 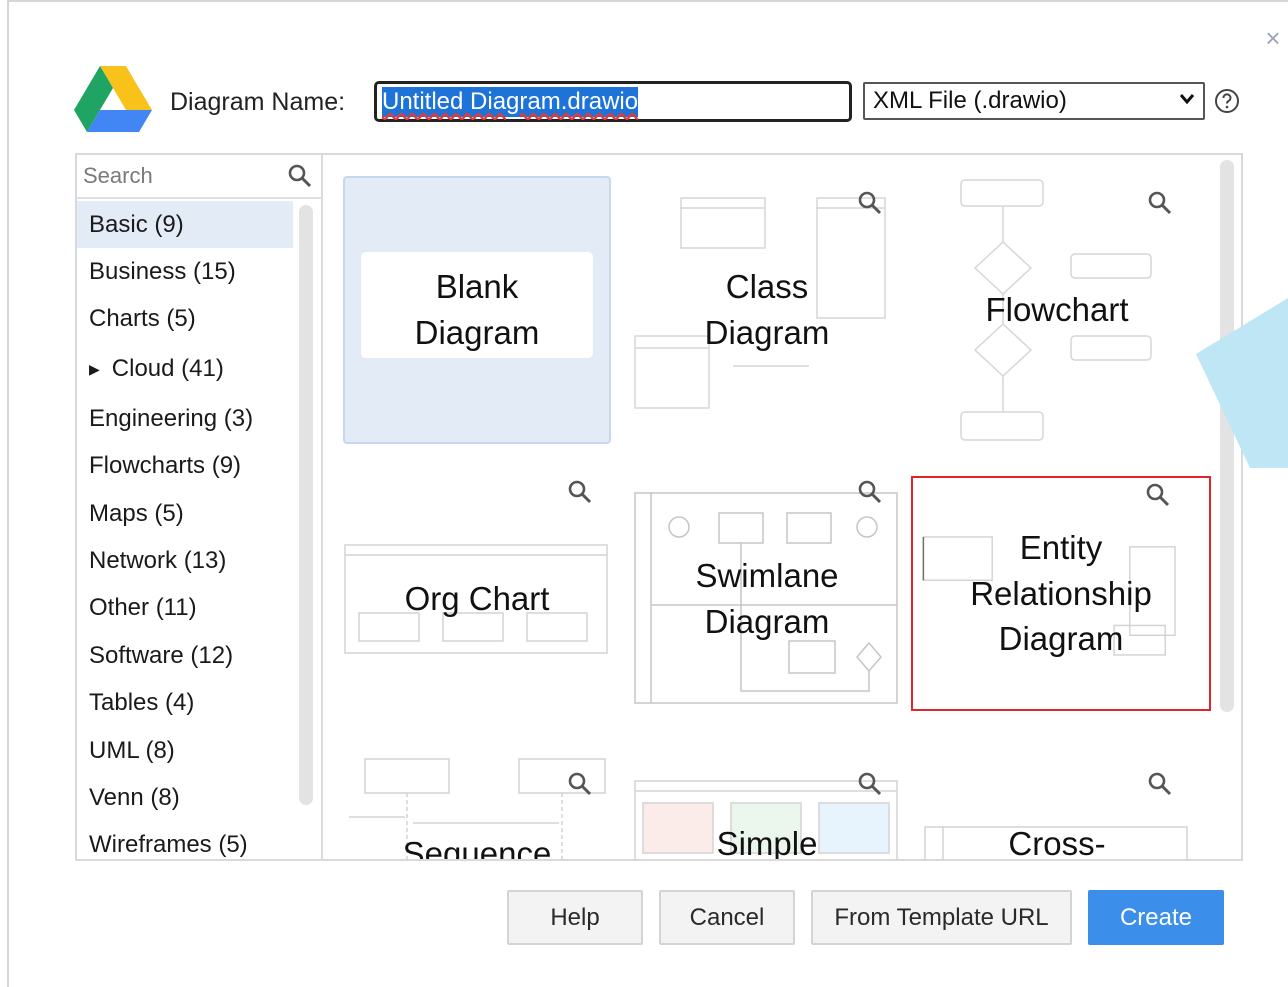 What do you see at coordinates (185, 560) in the screenshot?
I see `category-item-network: Network (13)` at bounding box center [185, 560].